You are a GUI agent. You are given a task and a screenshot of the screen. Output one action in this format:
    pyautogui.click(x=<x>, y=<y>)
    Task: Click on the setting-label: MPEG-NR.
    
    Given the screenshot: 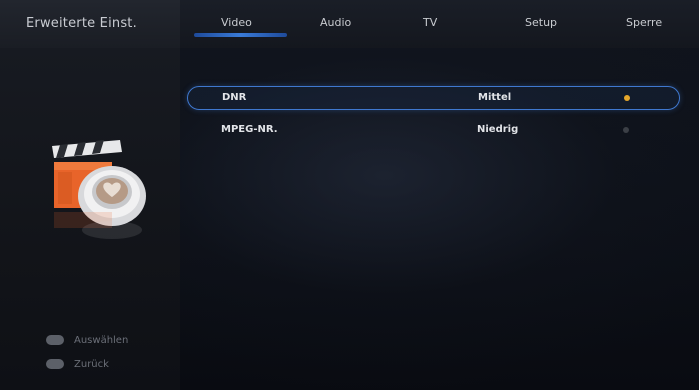 What is the action you would take?
    pyautogui.click(x=249, y=129)
    